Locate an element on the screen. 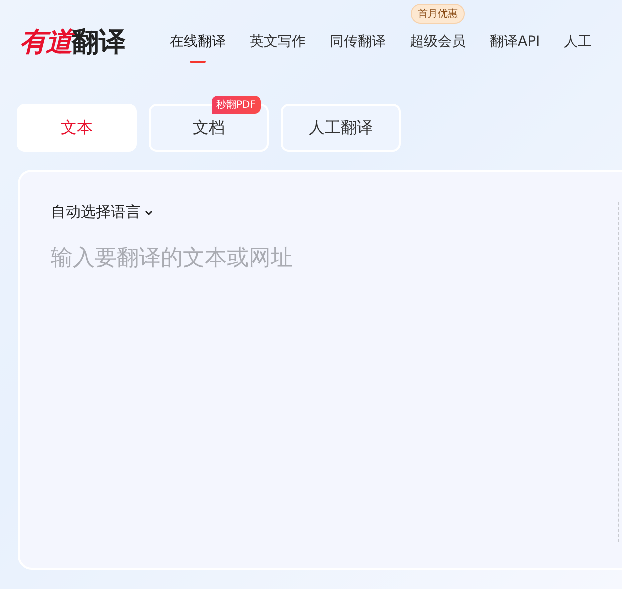 This screenshot has height=589, width=622. nav-link: 人工 is located at coordinates (578, 48).